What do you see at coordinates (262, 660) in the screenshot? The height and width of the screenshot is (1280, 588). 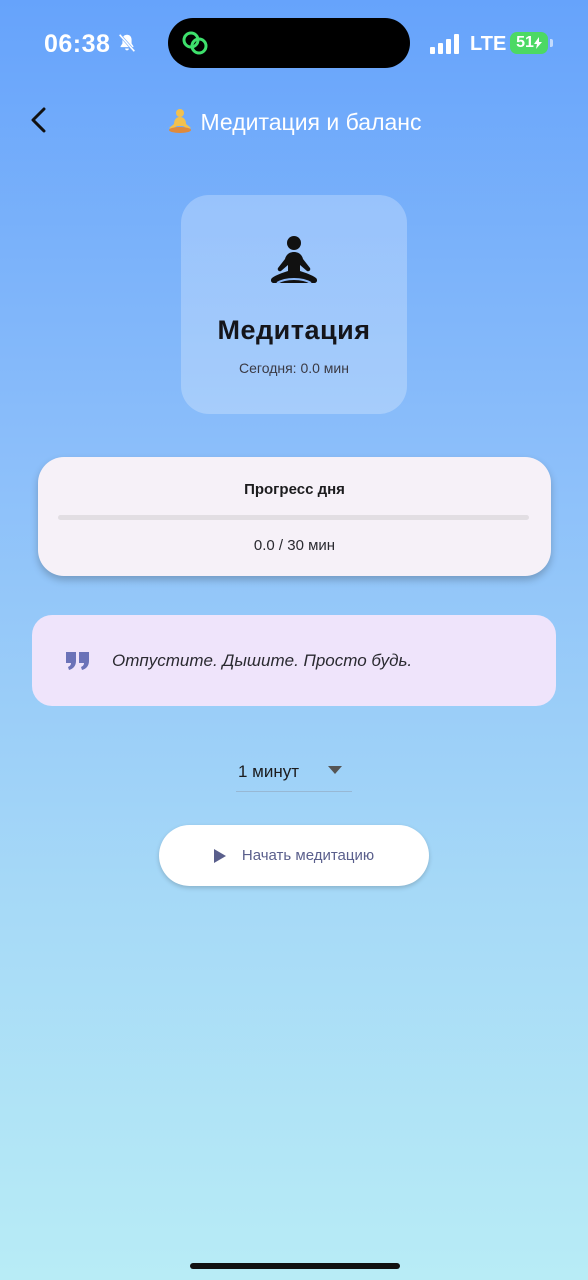 I see `quote-text: Отпустите. Дышите. Просто будь.` at bounding box center [262, 660].